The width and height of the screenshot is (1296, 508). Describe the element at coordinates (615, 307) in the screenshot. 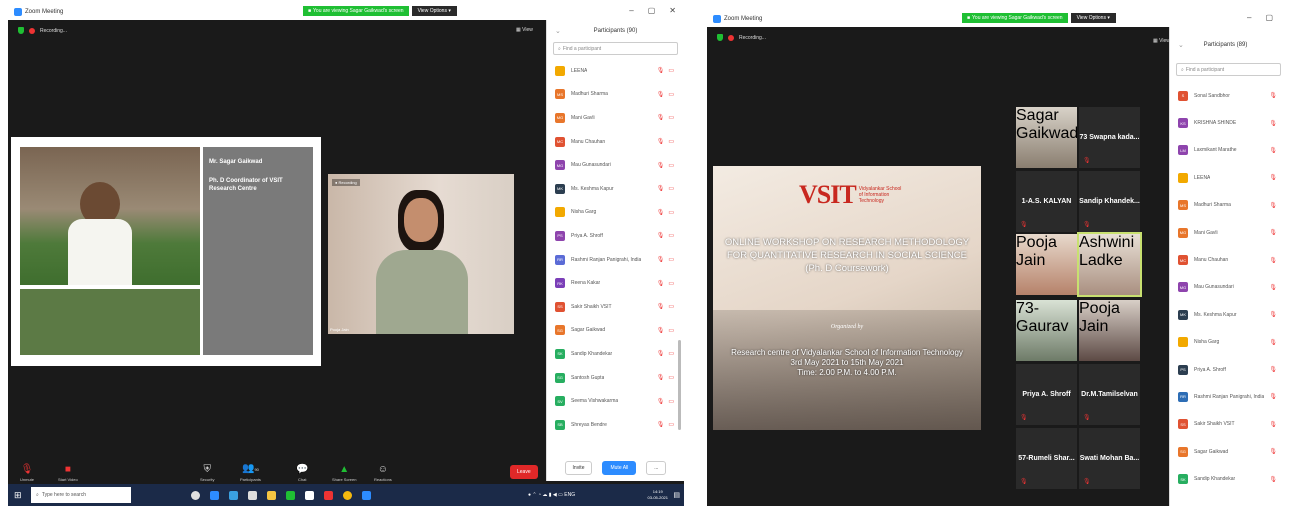

I see `participant-row: SS Sakir Shaikh VSIT 🎙 ▭` at that location.